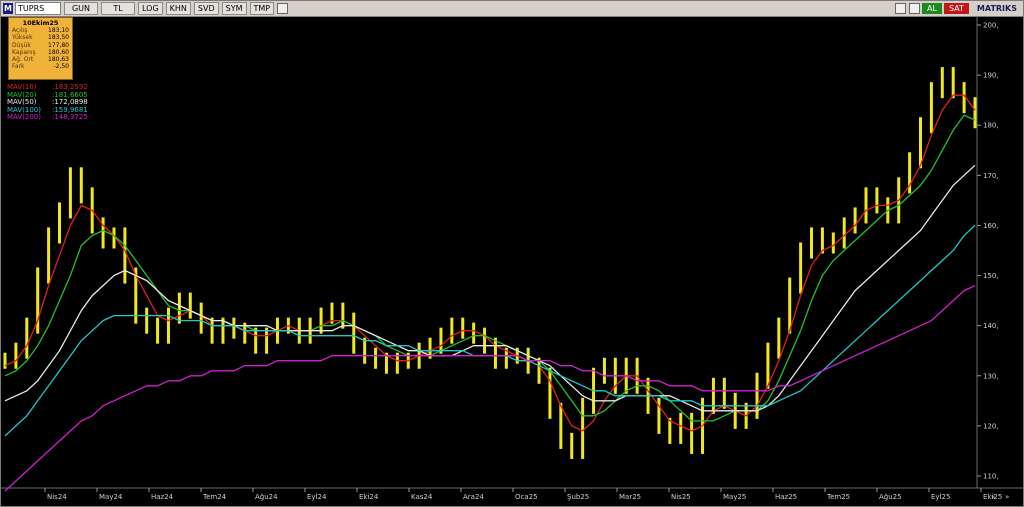 The width and height of the screenshot is (1024, 507). I want to click on x-tick-label: Tem24, so click(214, 497).